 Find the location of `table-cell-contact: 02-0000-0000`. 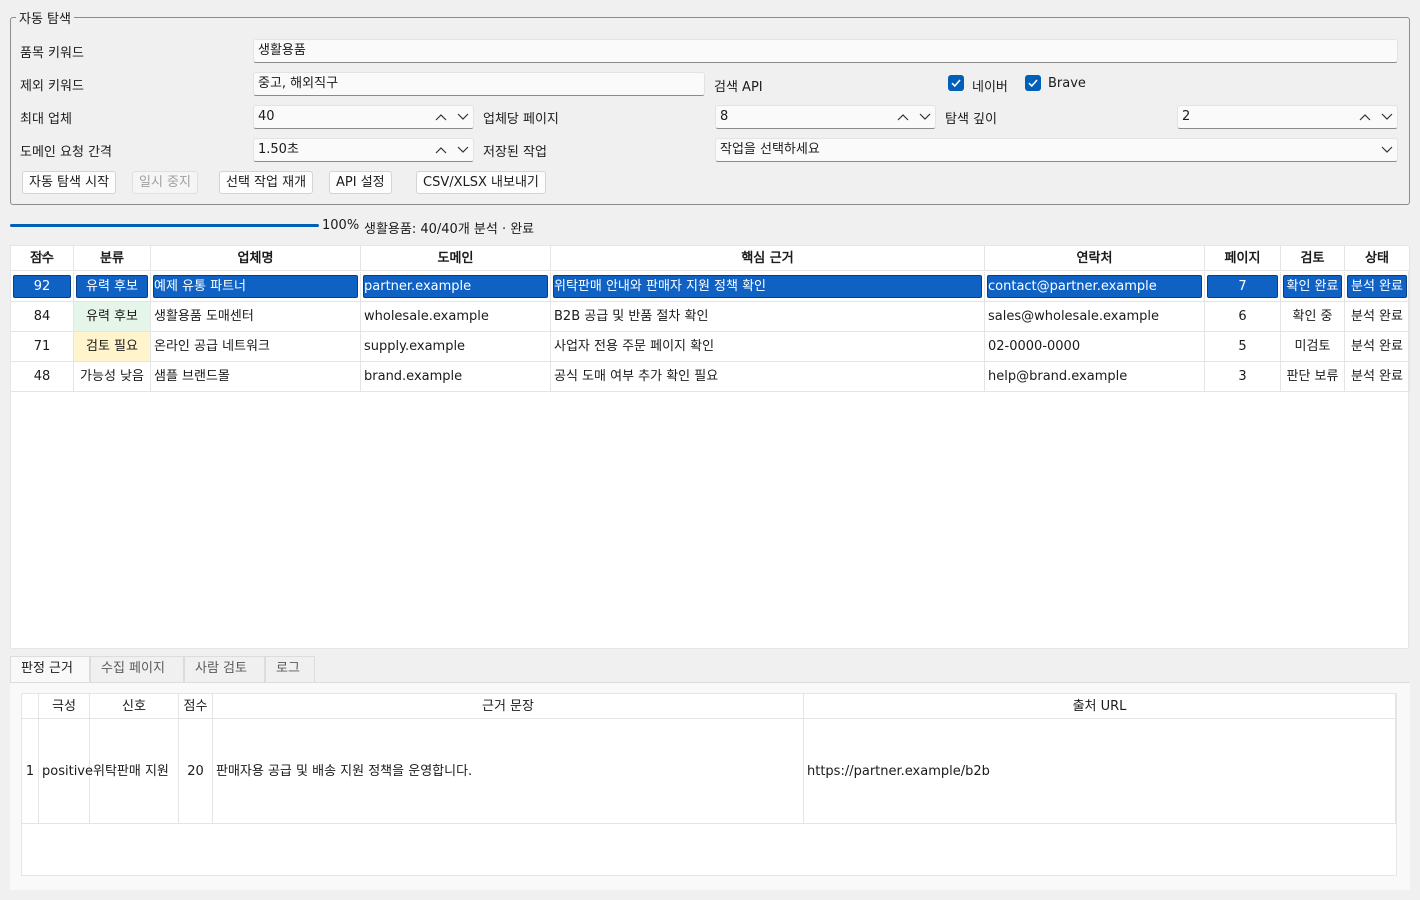

table-cell-contact: 02-0000-0000 is located at coordinates (1095, 347).